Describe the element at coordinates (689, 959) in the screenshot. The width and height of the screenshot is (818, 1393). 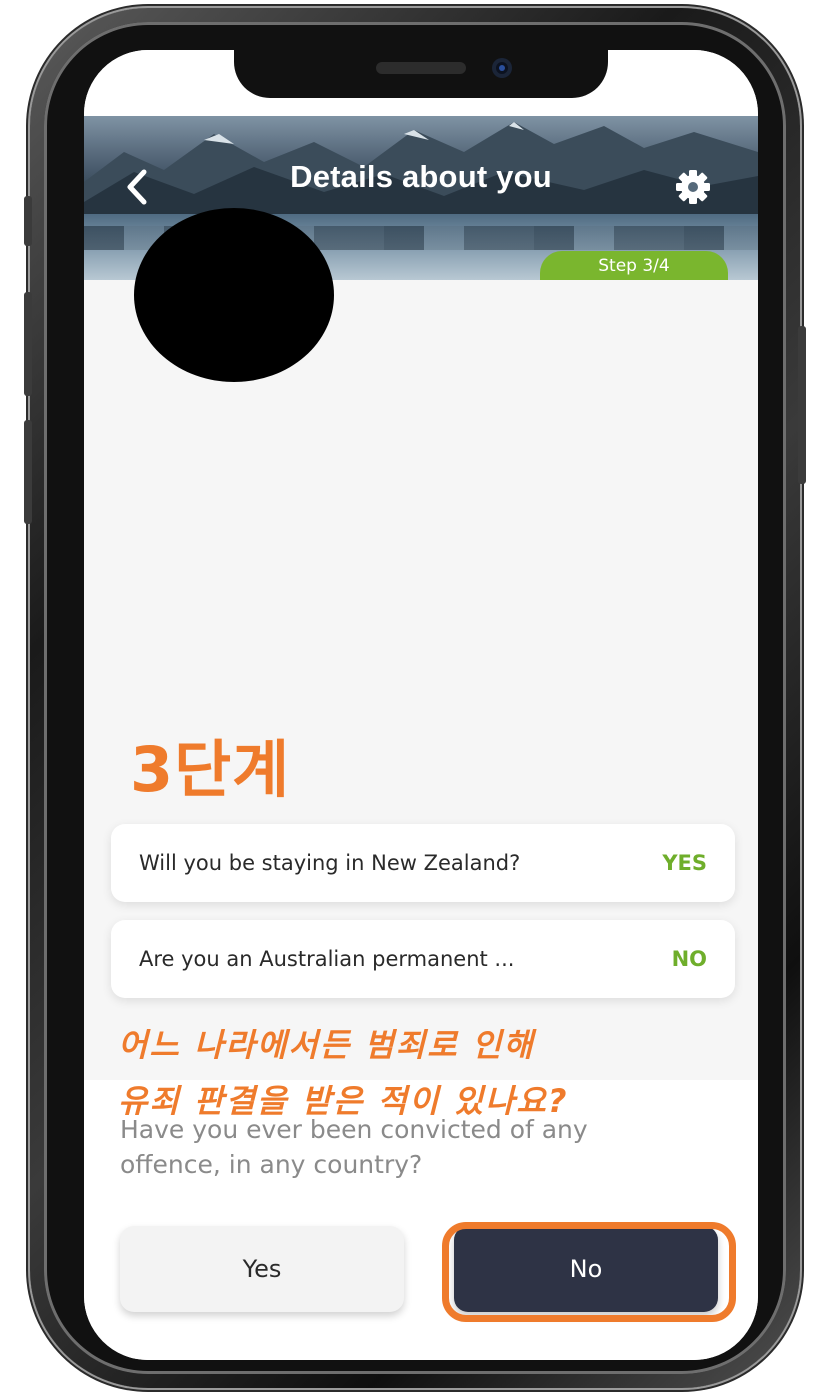
I see `answer-card-value: NO` at that location.